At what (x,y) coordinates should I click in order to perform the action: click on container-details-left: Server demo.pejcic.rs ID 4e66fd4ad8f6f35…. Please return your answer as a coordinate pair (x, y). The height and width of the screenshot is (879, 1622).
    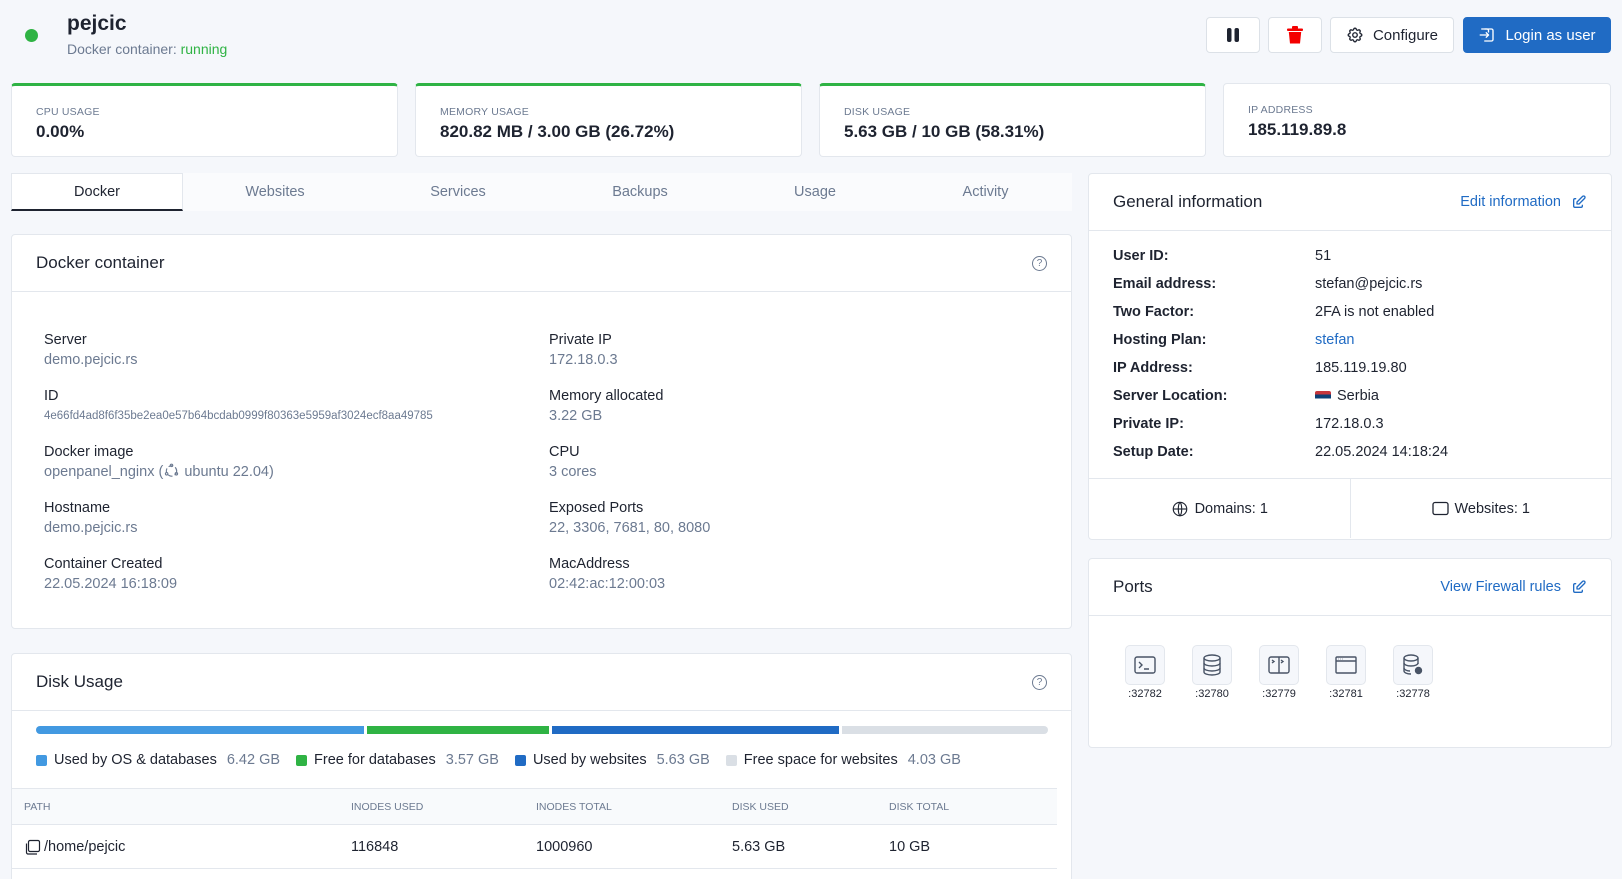
    Looking at the image, I should click on (238, 470).